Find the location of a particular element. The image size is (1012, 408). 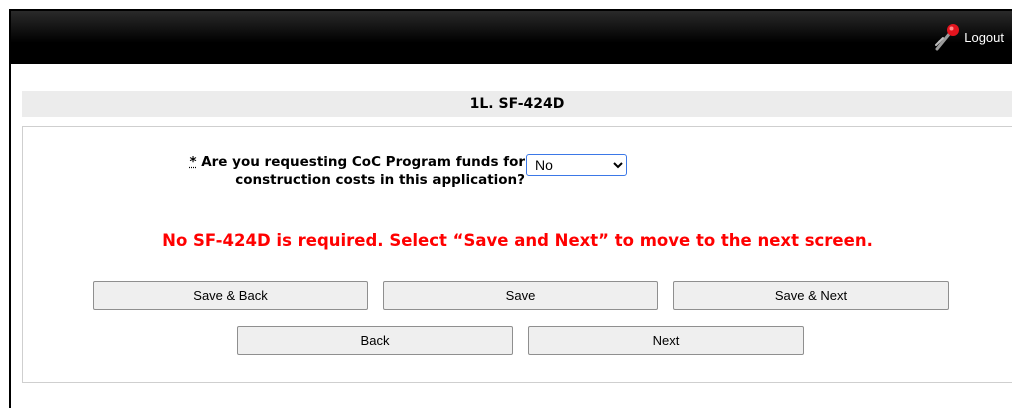

save-button: Save is located at coordinates (520, 295).